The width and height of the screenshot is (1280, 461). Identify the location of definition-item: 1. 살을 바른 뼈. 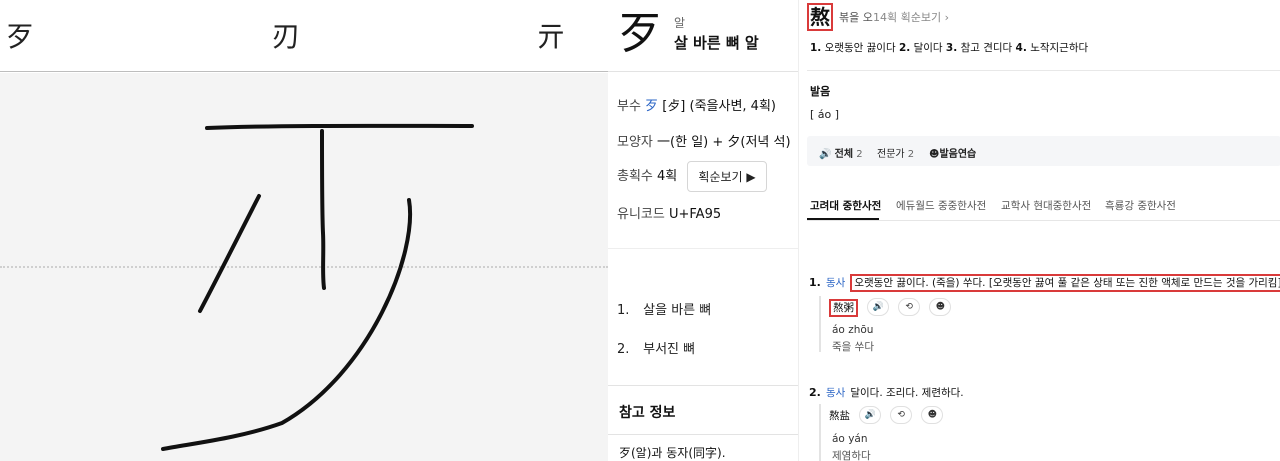
(664, 308).